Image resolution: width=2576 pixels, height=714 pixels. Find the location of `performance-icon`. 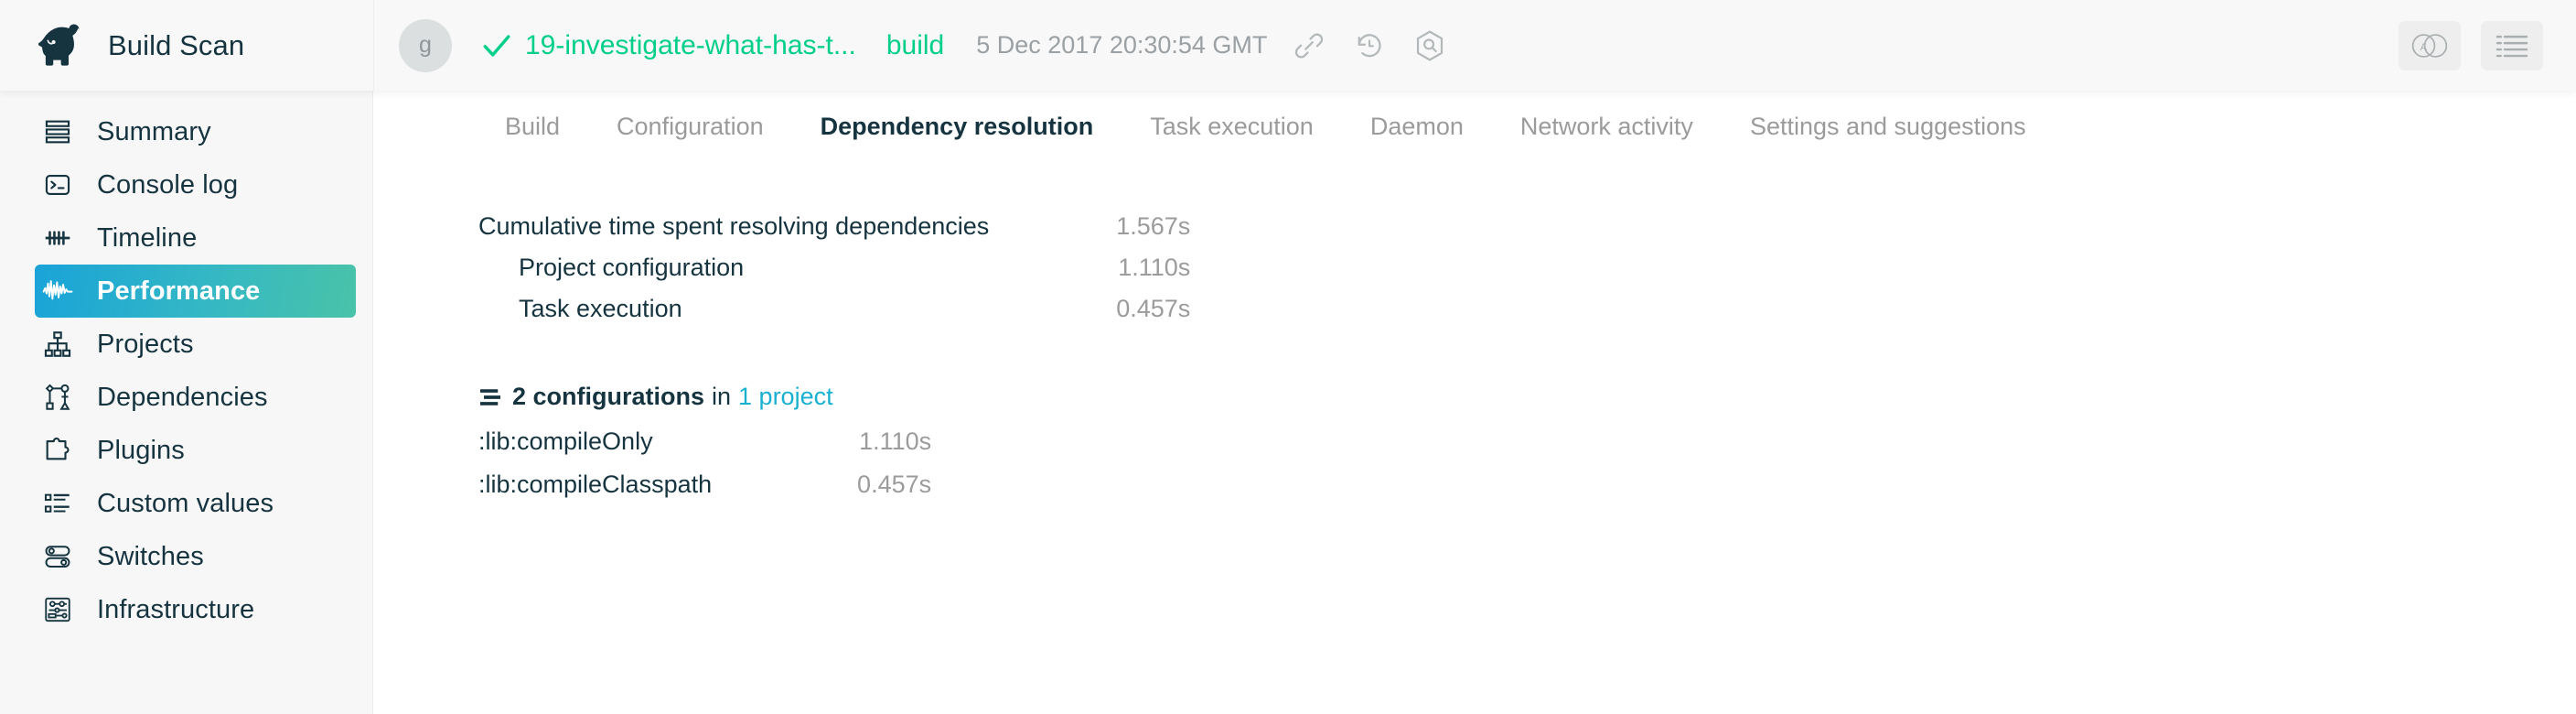

performance-icon is located at coordinates (58, 291).